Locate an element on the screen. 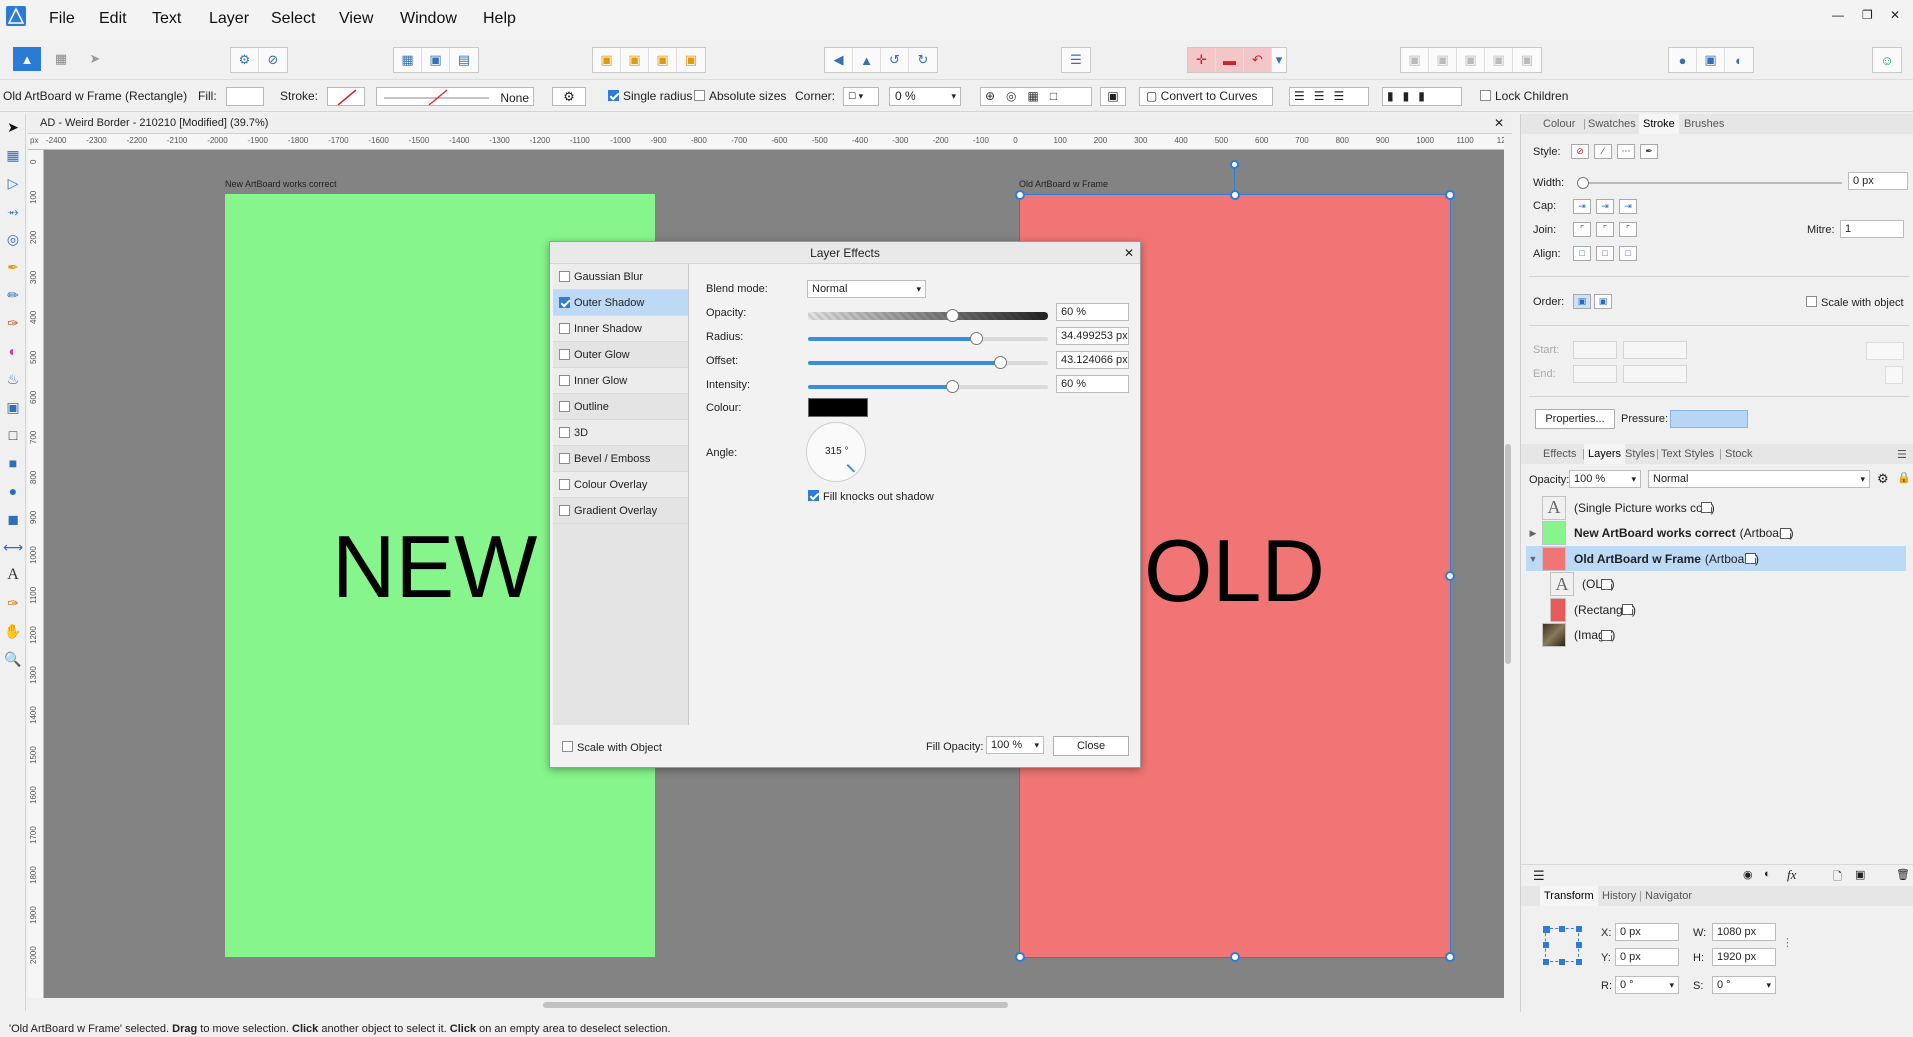  y-field: 0 px is located at coordinates (1647, 957).